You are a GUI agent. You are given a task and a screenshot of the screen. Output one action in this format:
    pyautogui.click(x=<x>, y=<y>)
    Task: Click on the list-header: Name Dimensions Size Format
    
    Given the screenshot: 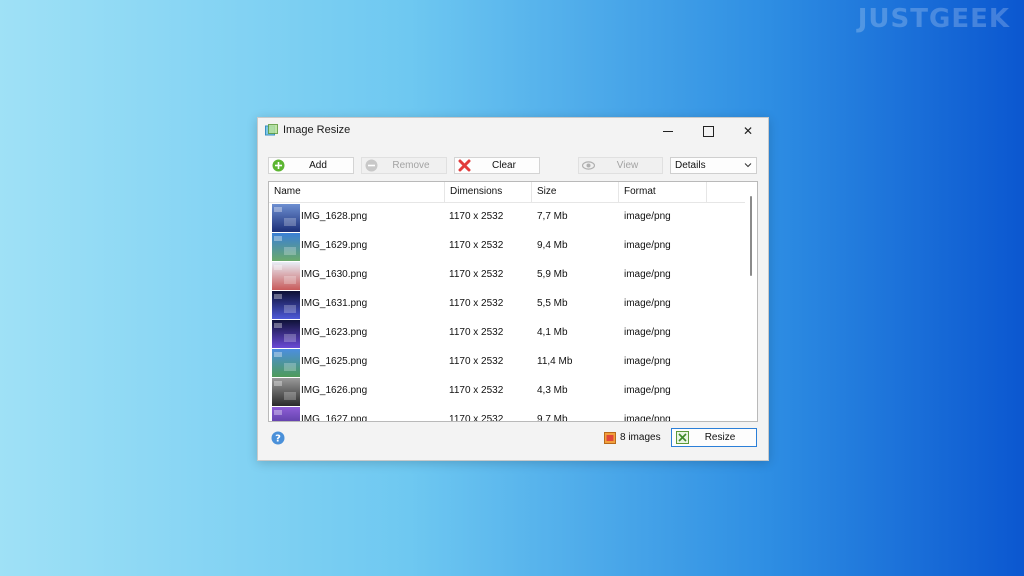 What is the action you would take?
    pyautogui.click(x=508, y=192)
    